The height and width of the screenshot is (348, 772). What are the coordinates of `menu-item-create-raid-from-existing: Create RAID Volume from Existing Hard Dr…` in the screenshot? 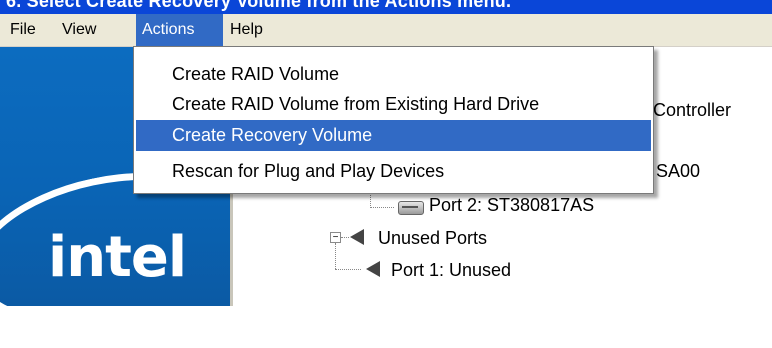 It's located at (393, 104).